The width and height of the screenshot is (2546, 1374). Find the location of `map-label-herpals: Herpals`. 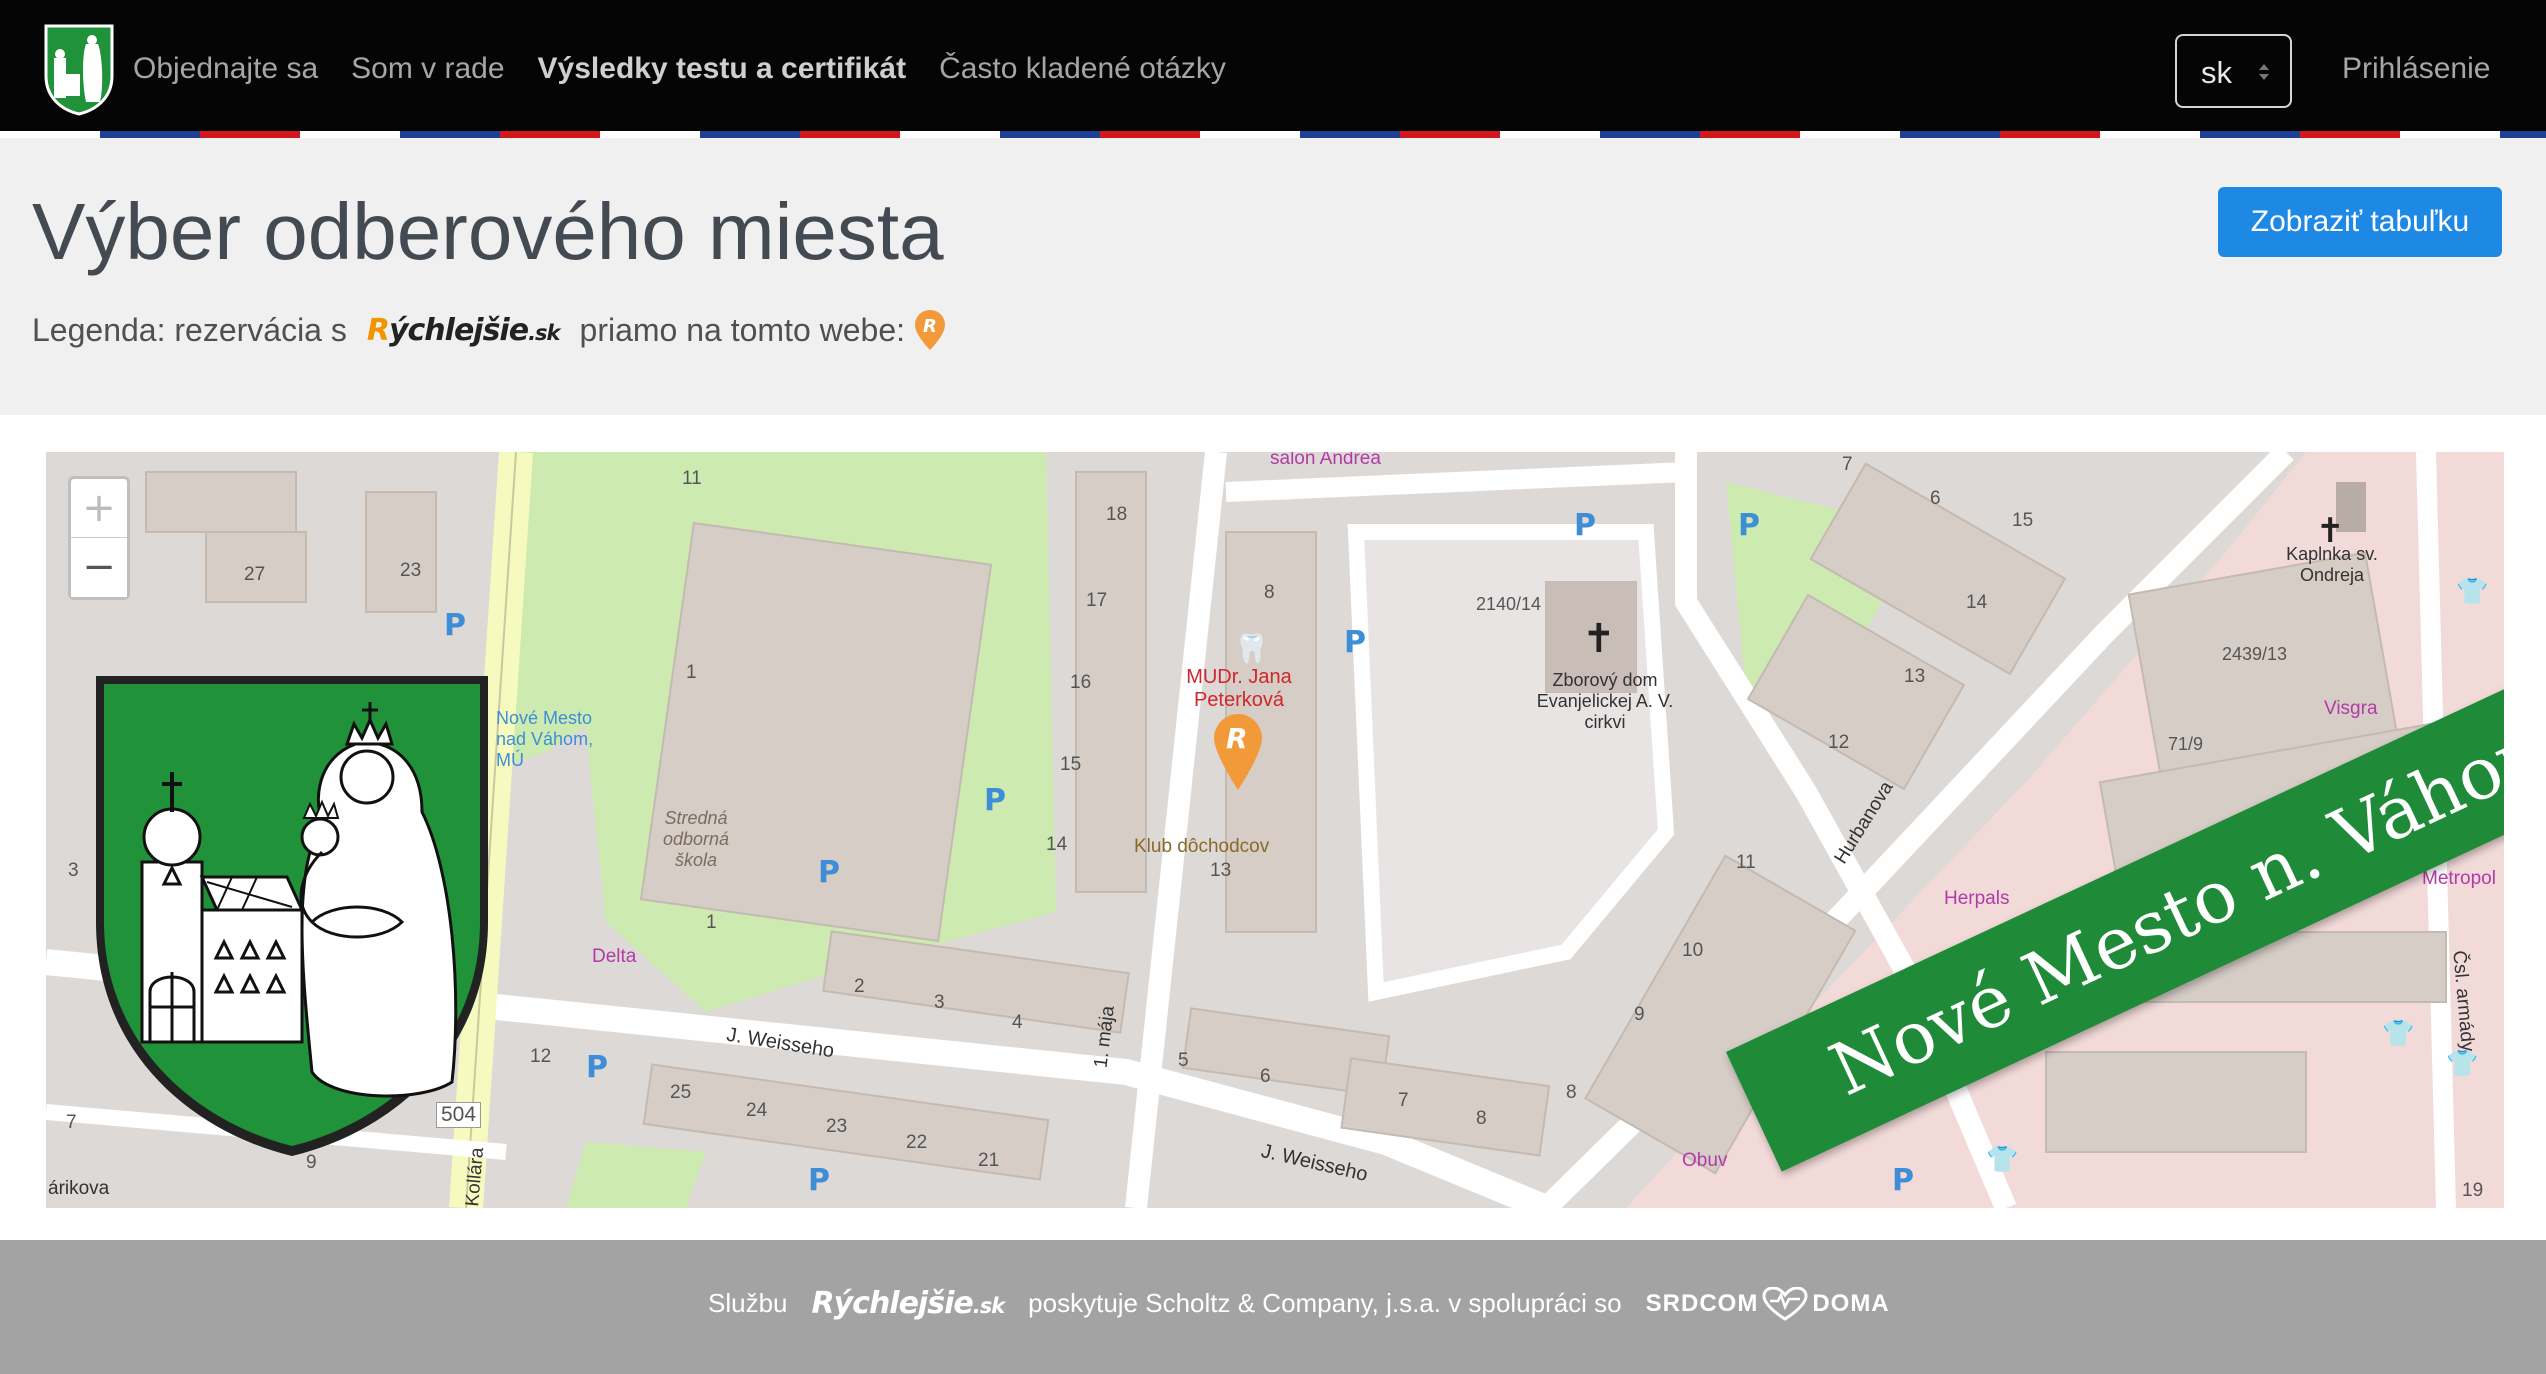

map-label-herpals: Herpals is located at coordinates (1977, 898).